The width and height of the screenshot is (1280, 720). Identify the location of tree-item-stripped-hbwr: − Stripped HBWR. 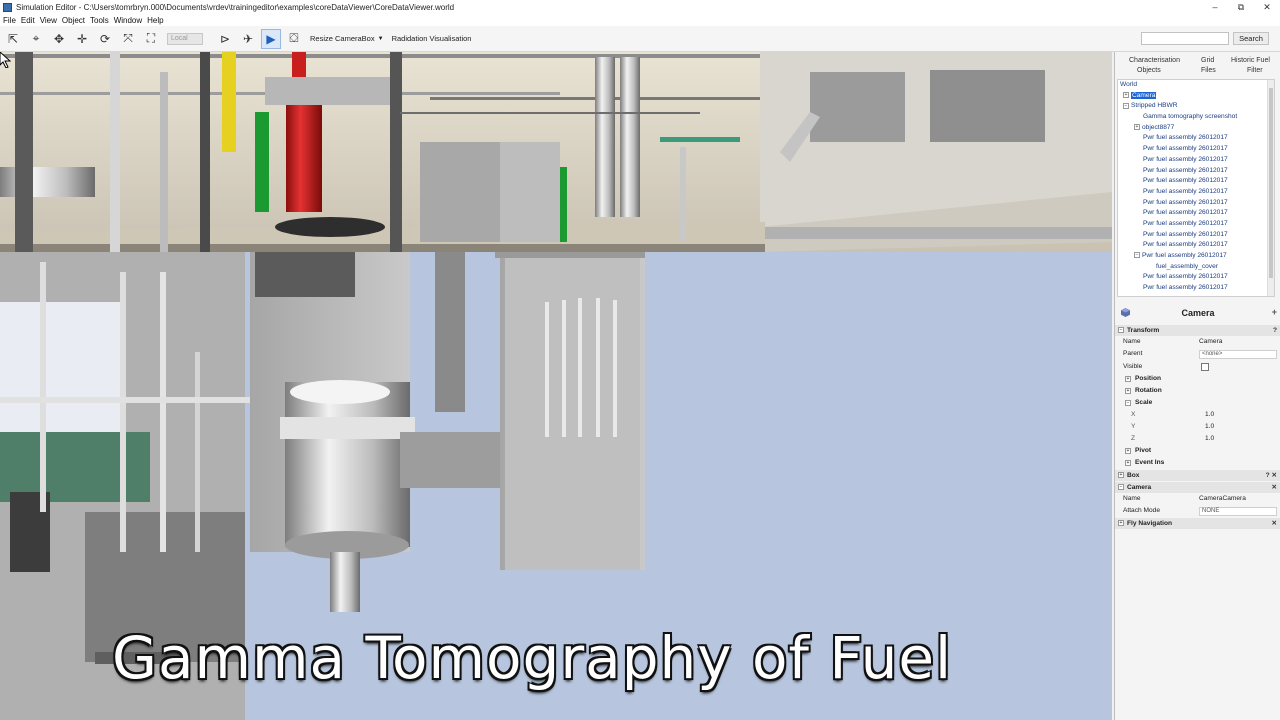
(1196, 106).